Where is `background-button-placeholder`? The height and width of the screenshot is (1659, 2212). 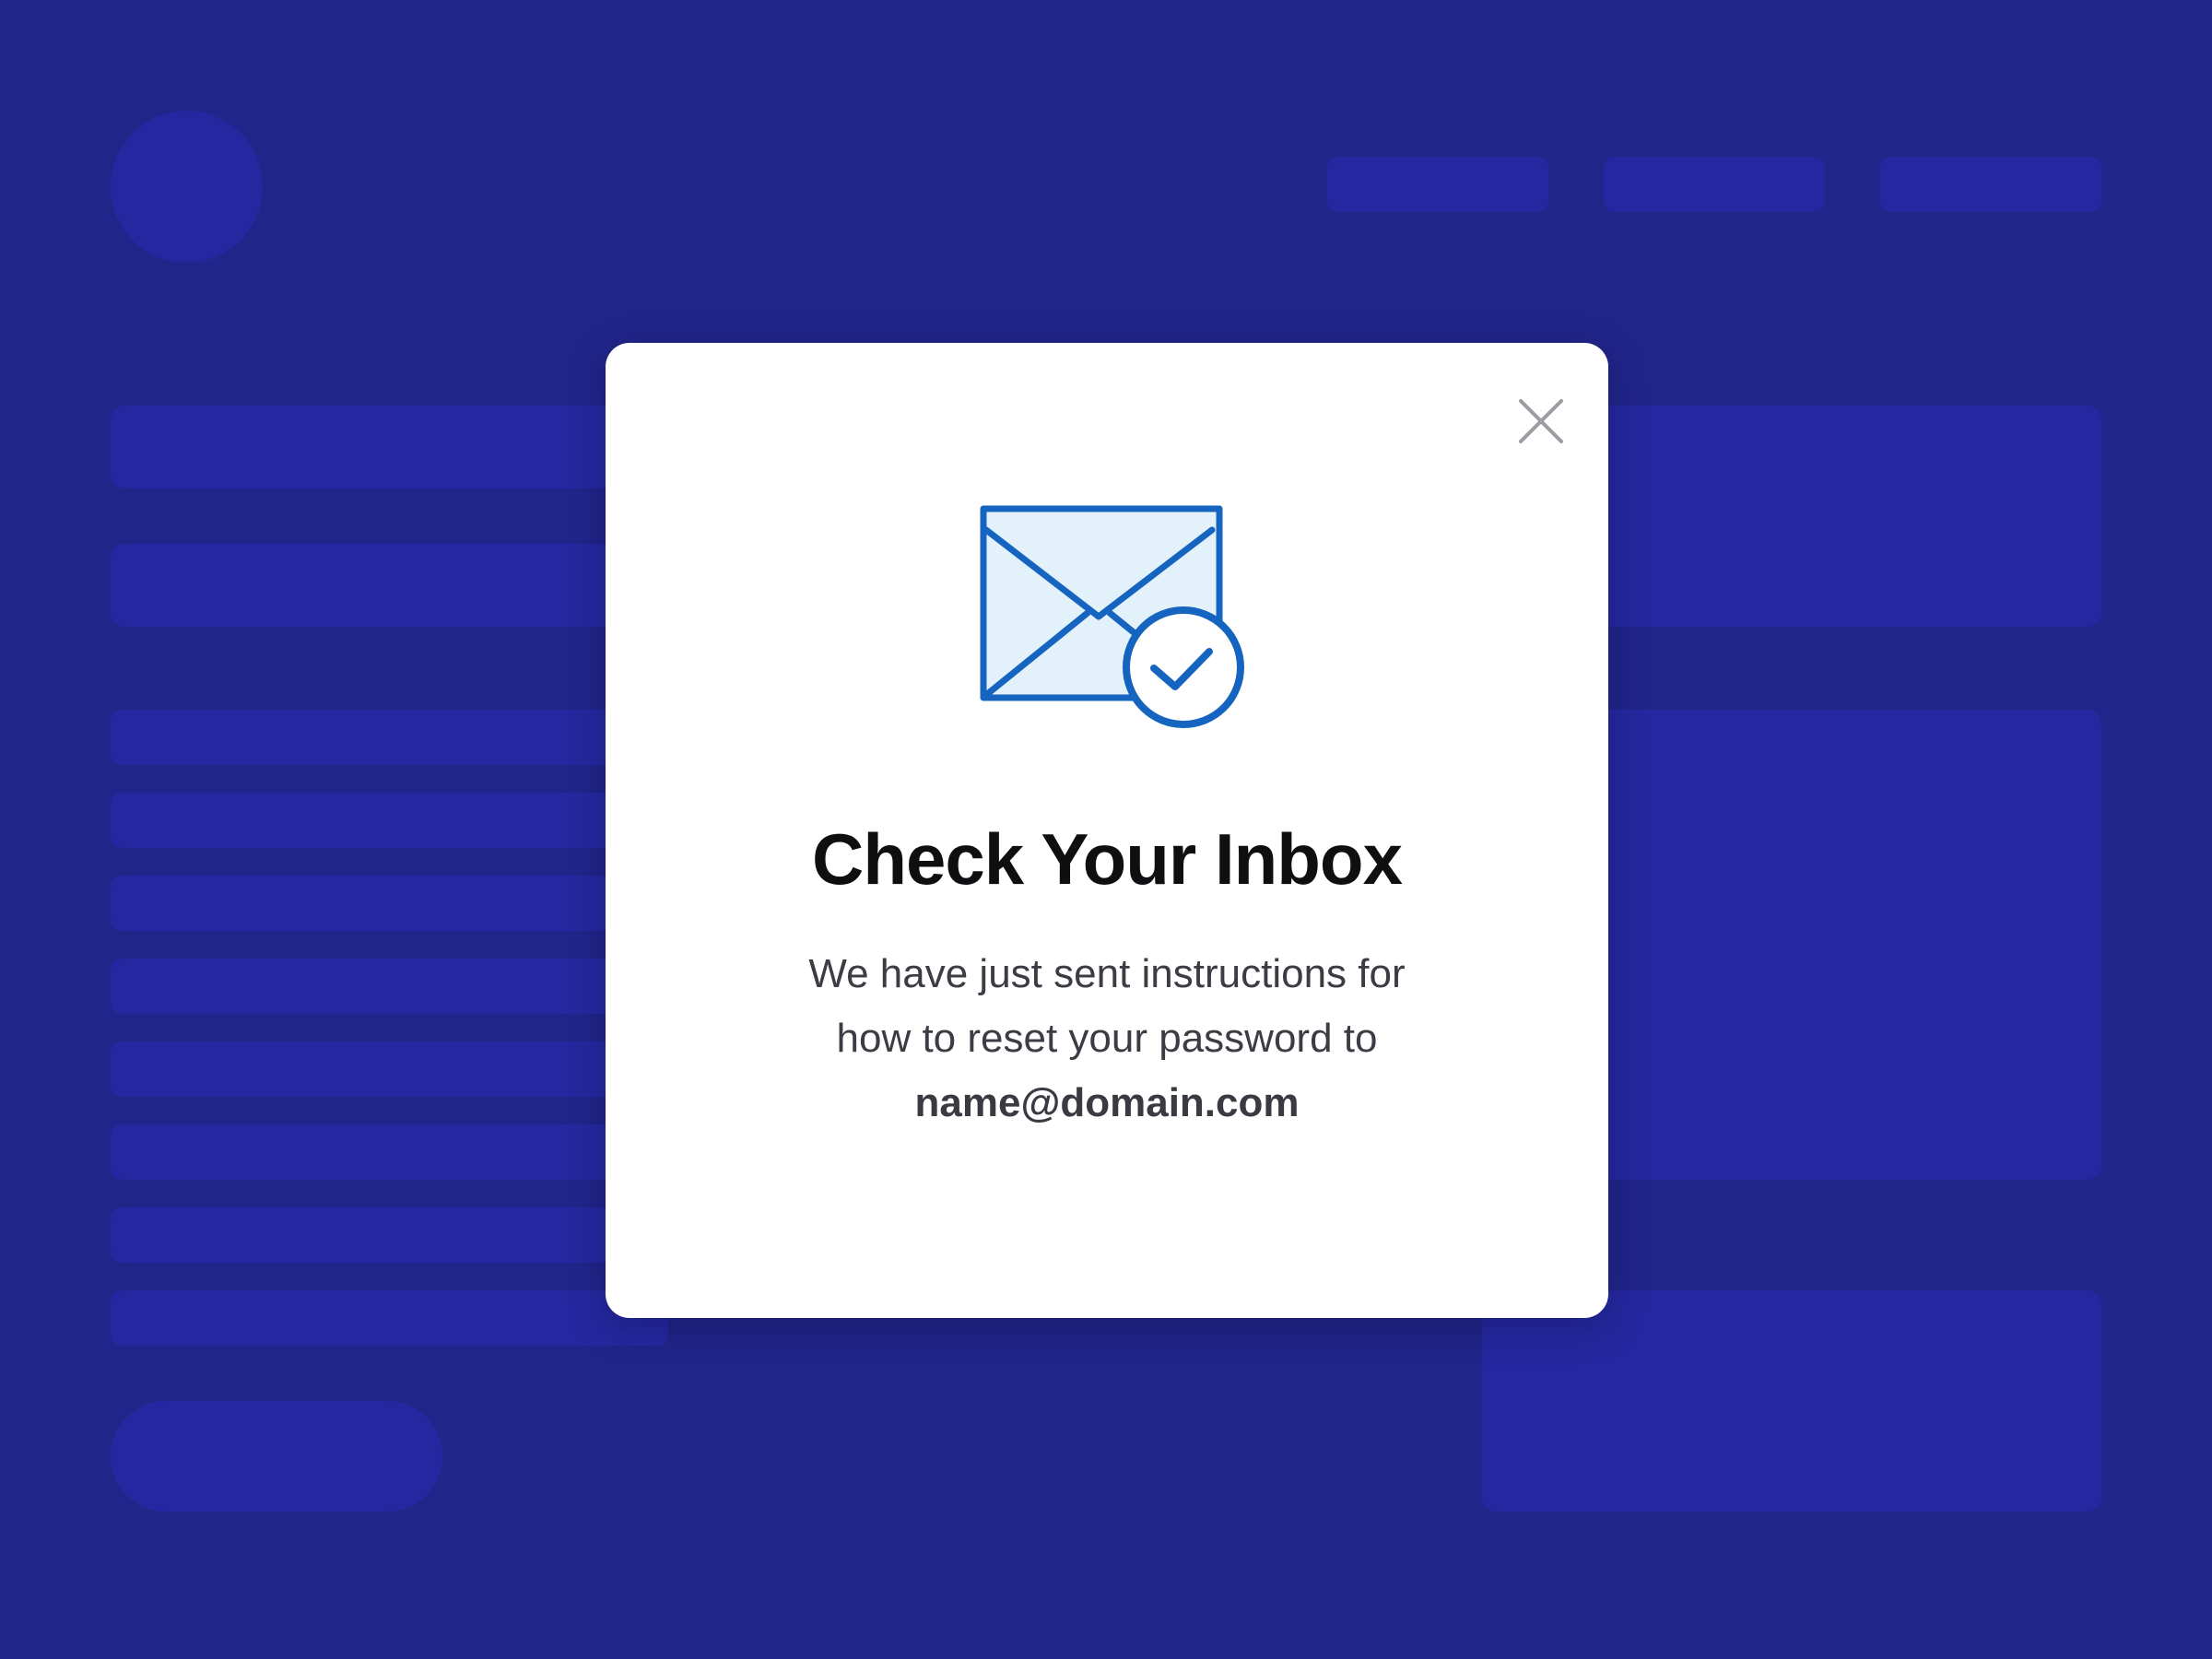
background-button-placeholder is located at coordinates (276, 1456).